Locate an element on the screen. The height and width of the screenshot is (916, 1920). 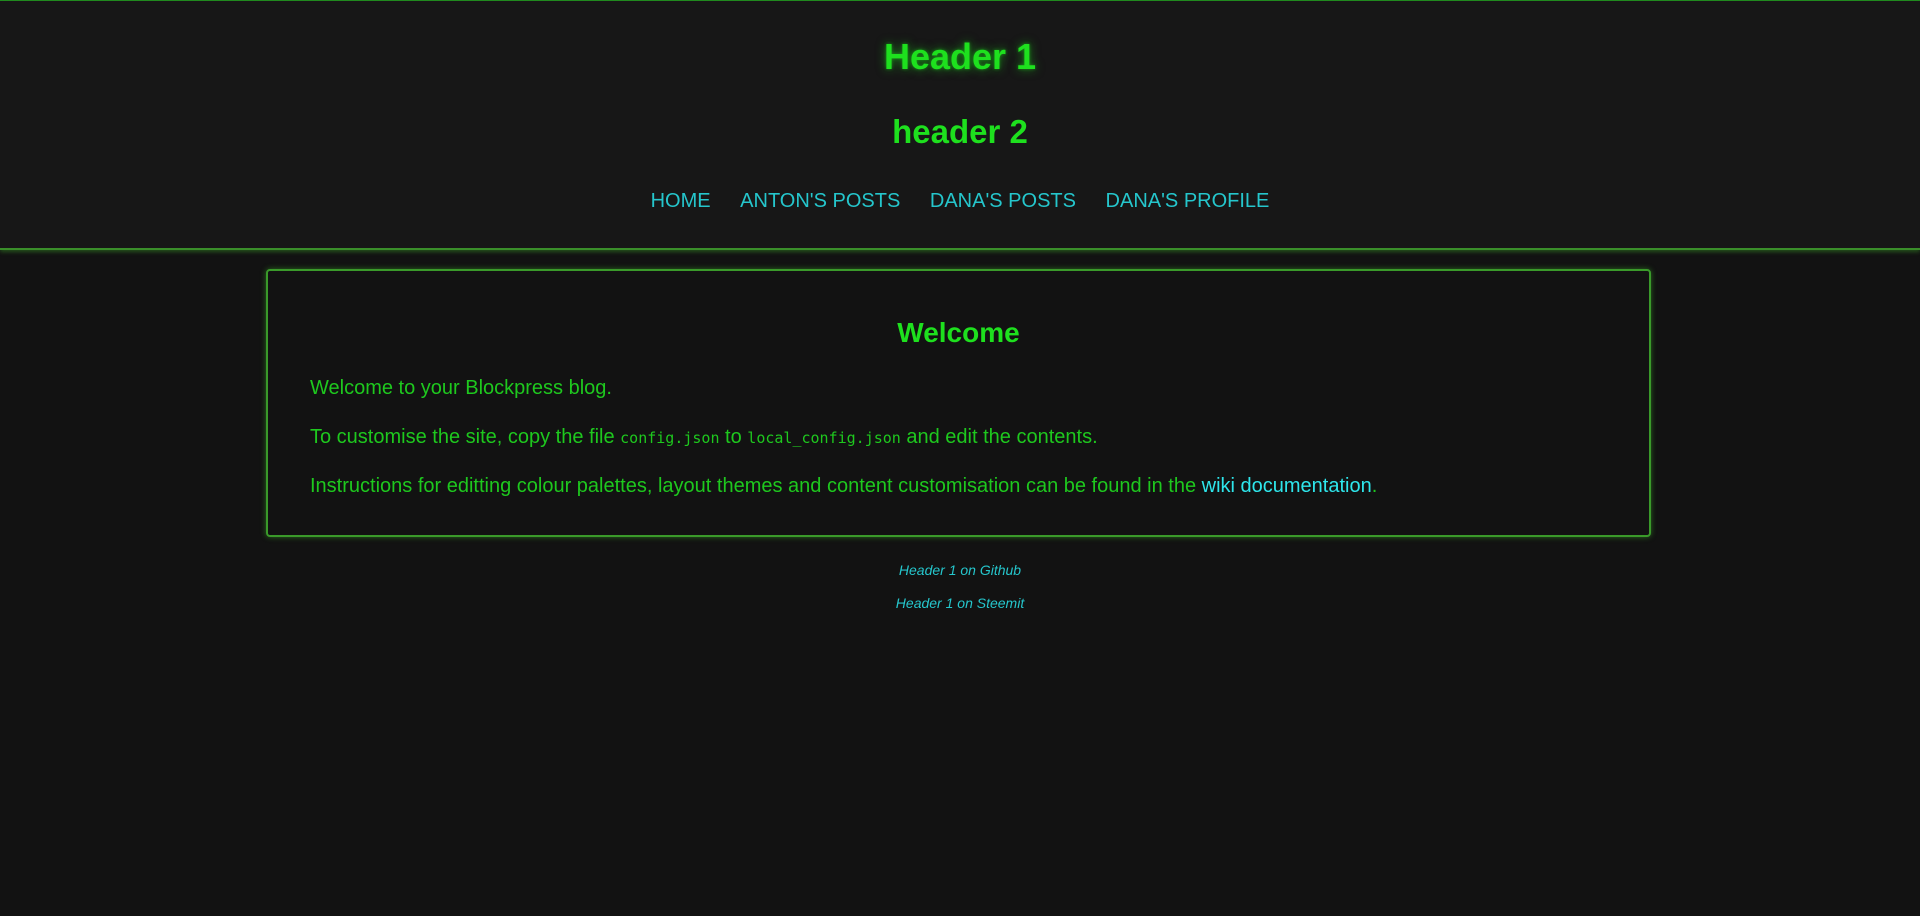
welcome-paragraph: Welcome to your Blockpress blog. is located at coordinates (461, 388).